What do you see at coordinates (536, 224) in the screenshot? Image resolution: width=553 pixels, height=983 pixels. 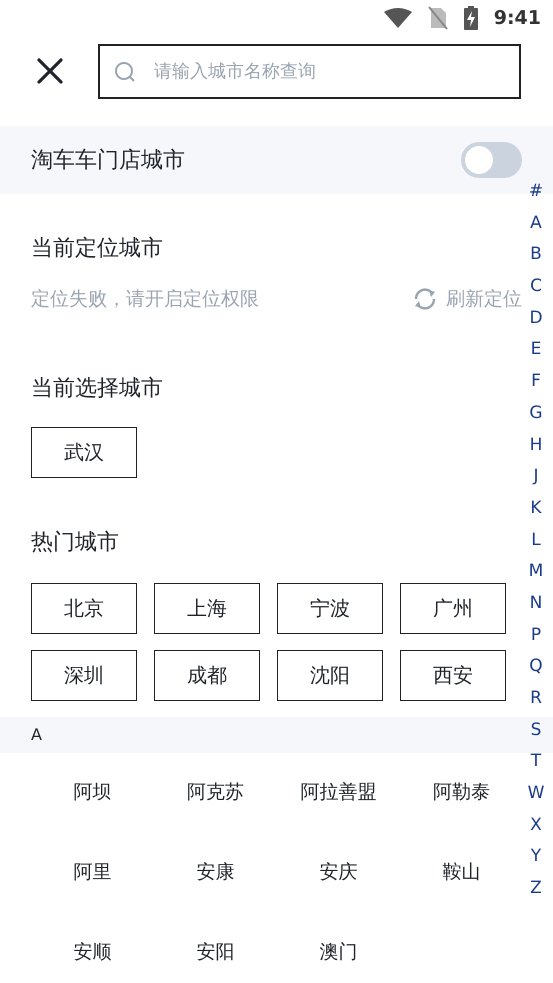 I see `index-letter: A` at bounding box center [536, 224].